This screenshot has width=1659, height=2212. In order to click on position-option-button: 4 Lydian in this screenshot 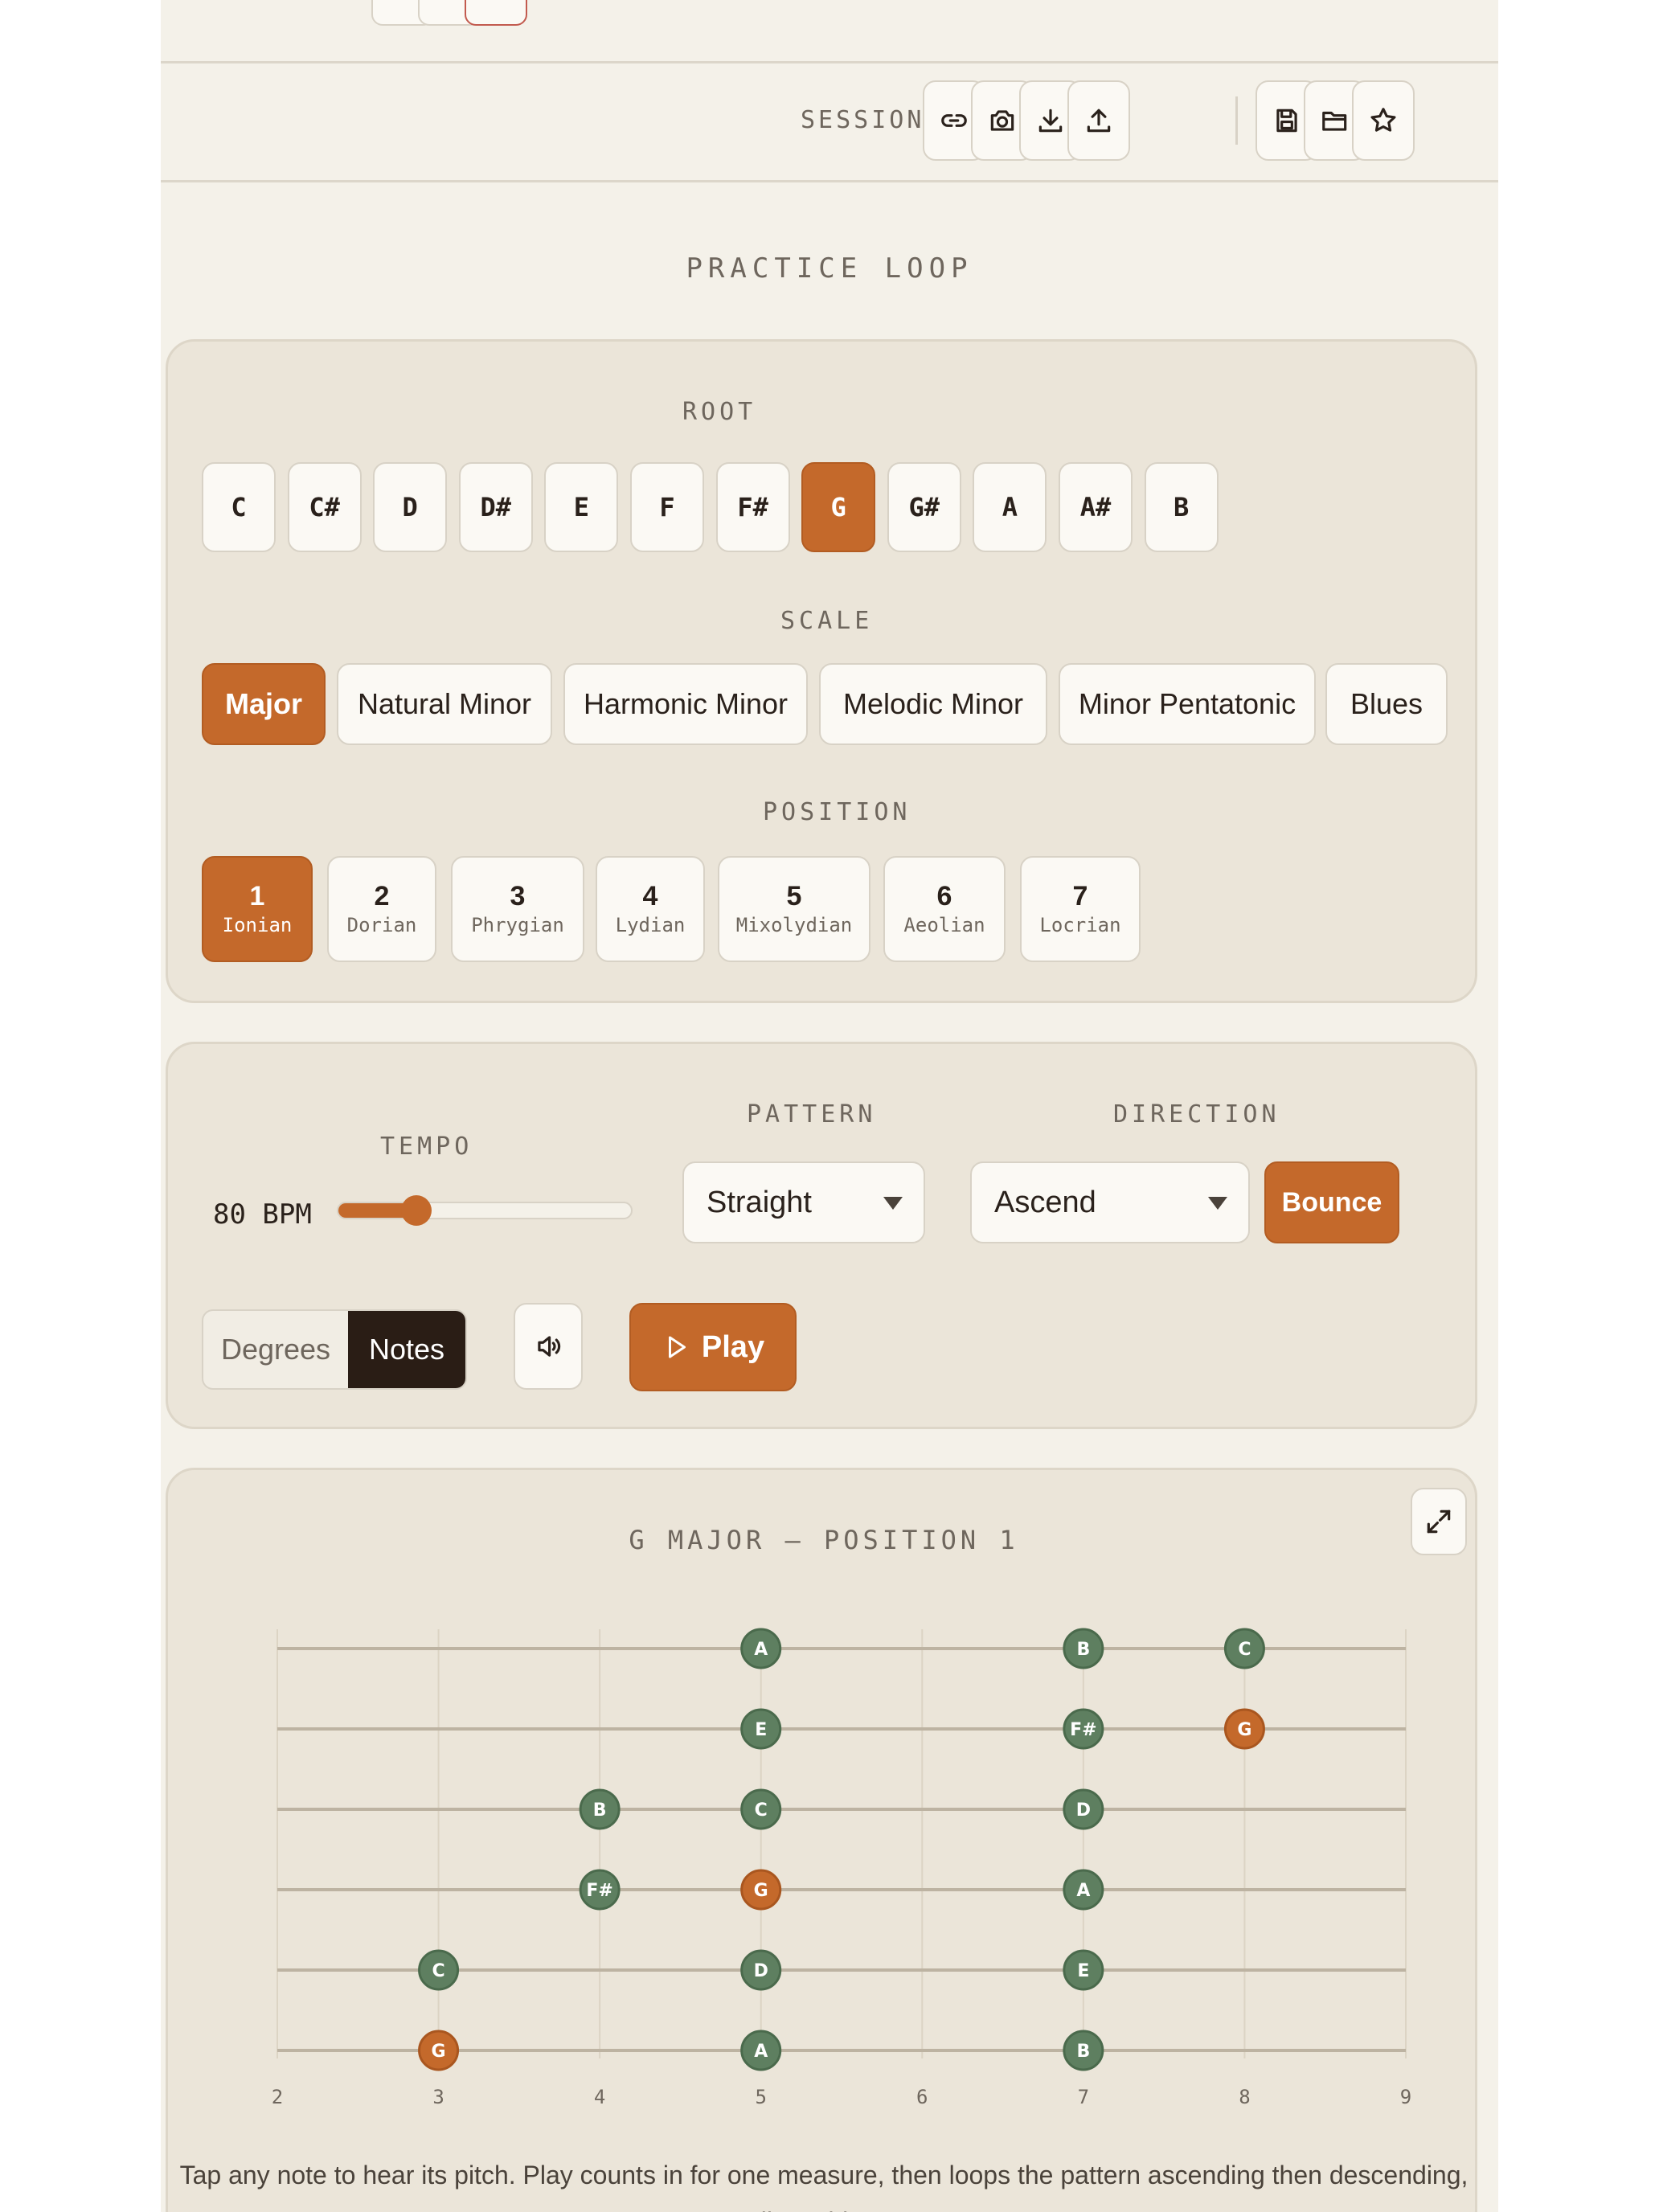, I will do `click(650, 909)`.